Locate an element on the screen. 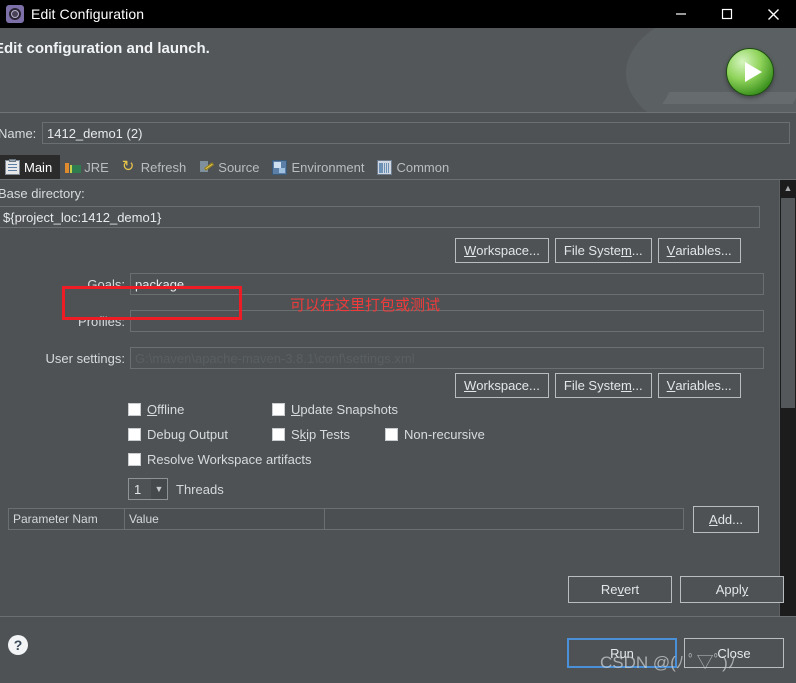 This screenshot has height=683, width=796. checkbox-non-recursive: Non-recursive is located at coordinates (435, 434).